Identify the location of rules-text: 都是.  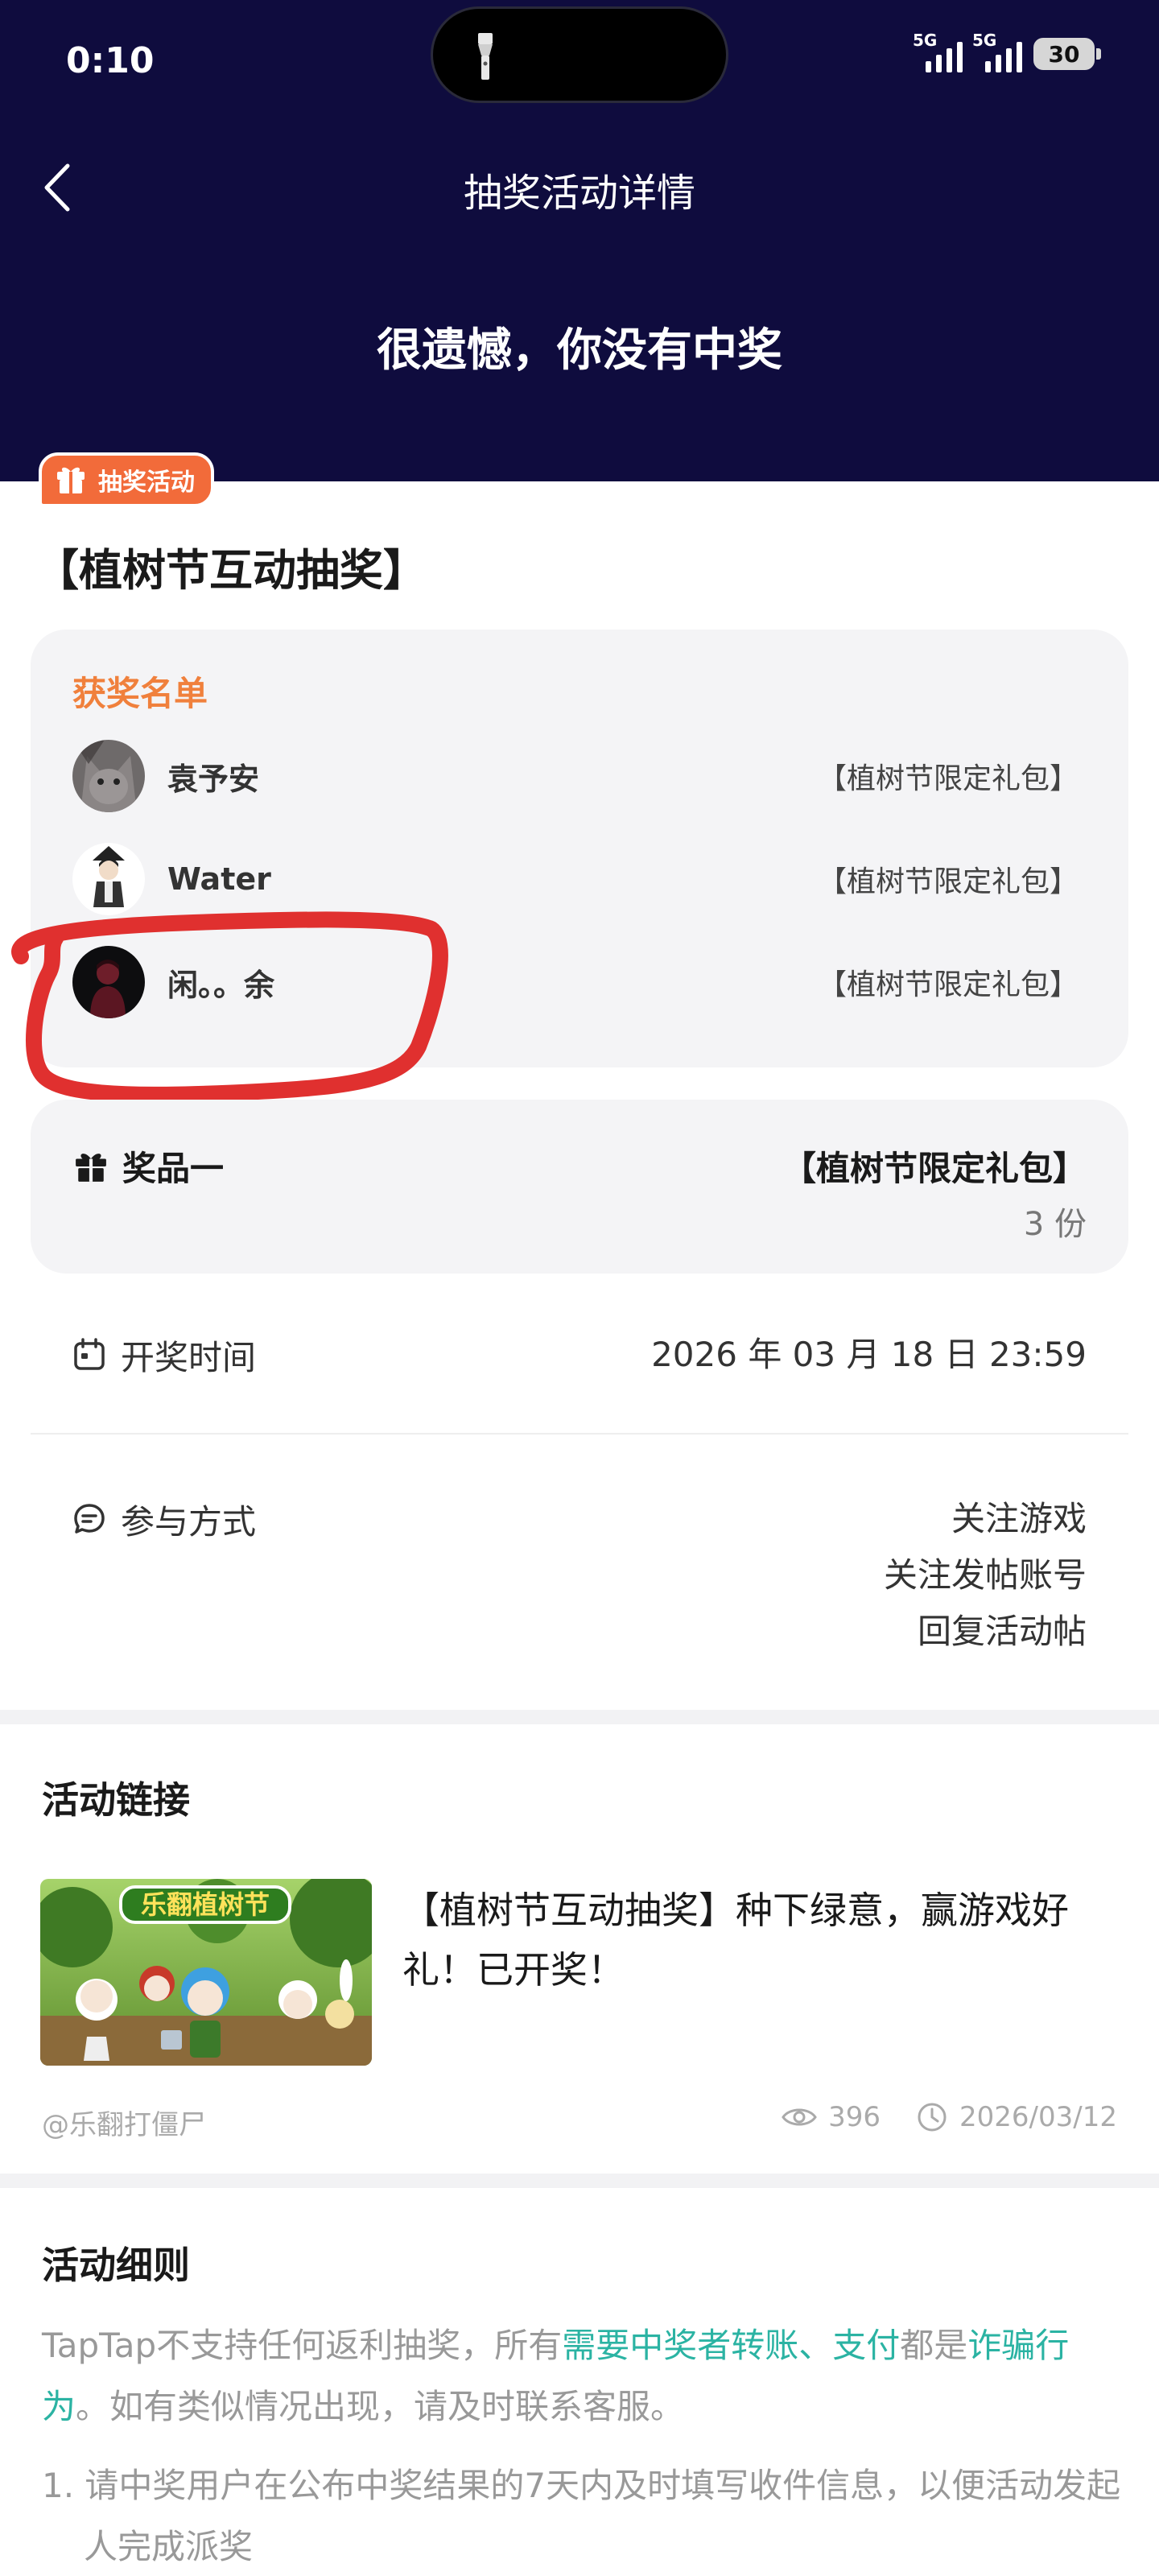
(934, 2345).